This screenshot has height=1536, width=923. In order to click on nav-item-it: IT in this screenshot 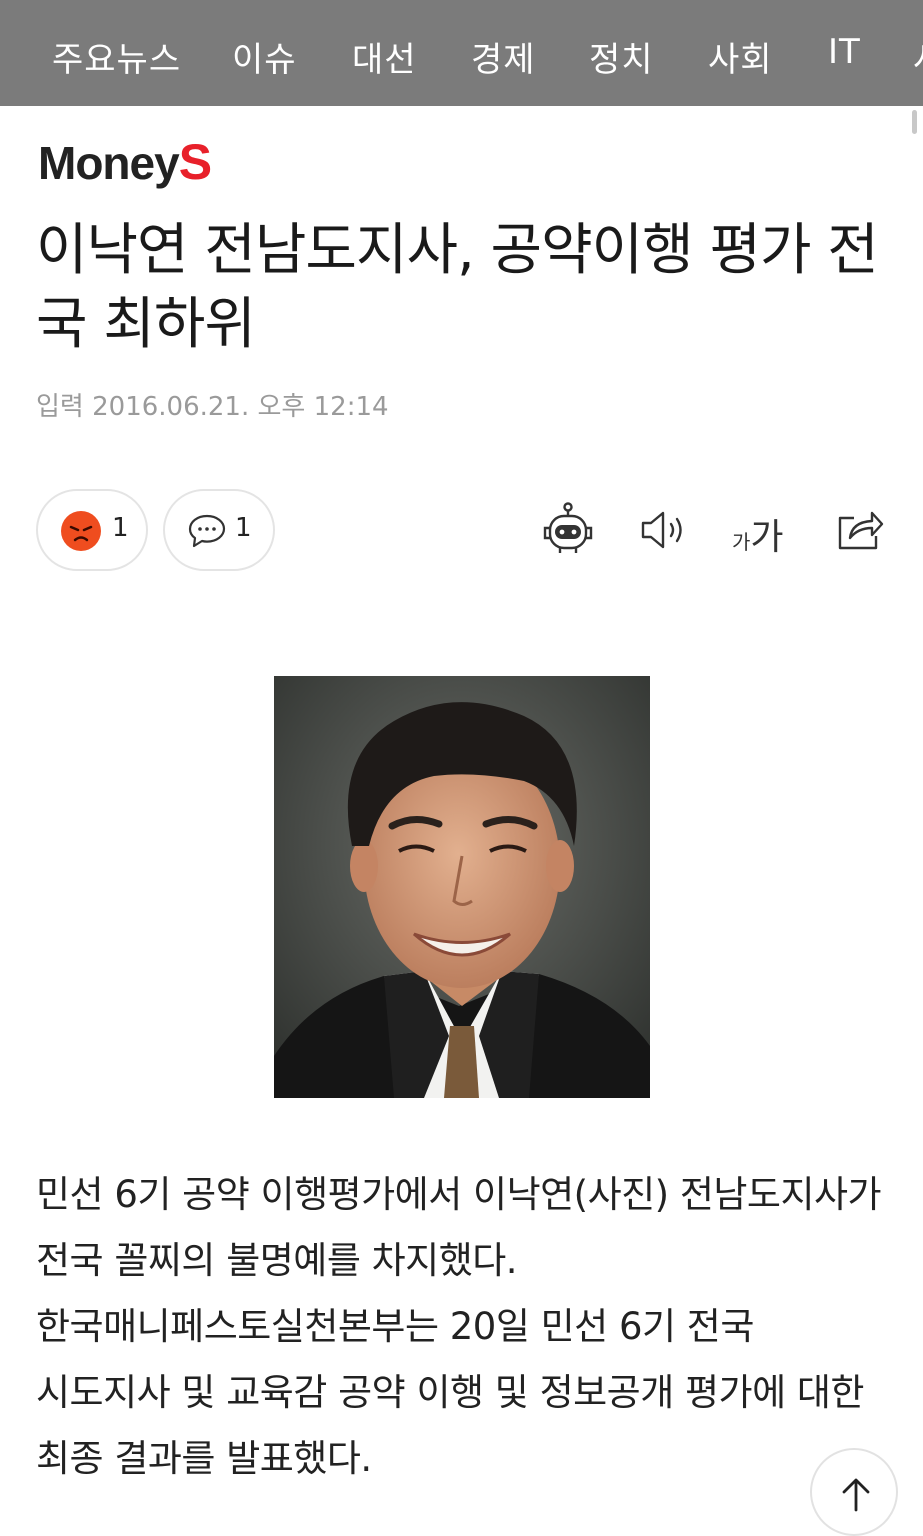, I will do `click(844, 52)`.